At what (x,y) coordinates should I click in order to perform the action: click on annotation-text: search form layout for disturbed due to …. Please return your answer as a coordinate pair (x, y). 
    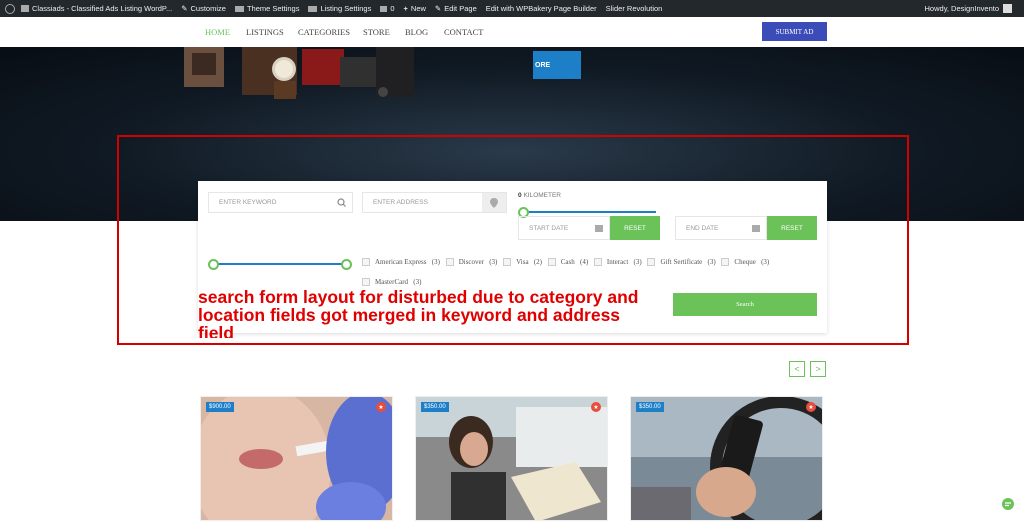
    Looking at the image, I should click on (418, 313).